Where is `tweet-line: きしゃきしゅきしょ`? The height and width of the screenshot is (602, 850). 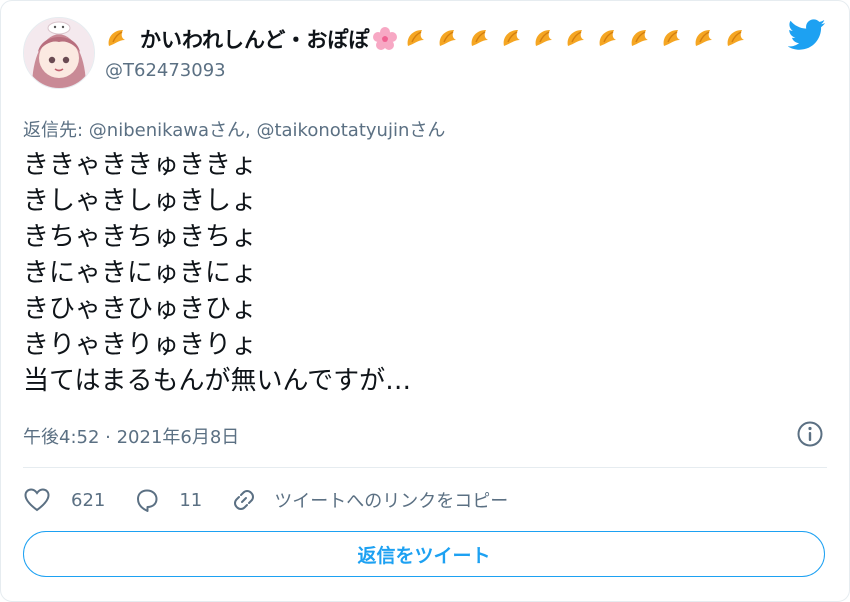 tweet-line: きしゃきしゅきしょ is located at coordinates (140, 201).